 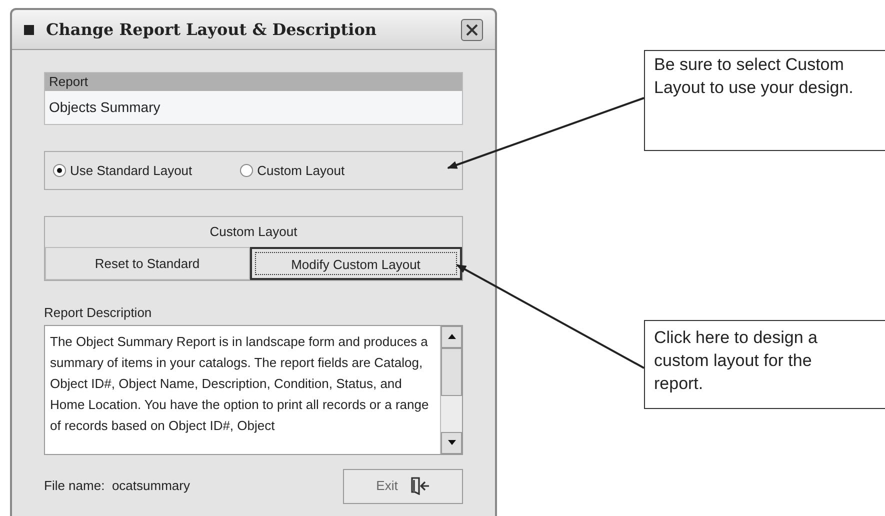 I want to click on callout-box: Click here to design a custom layout for the report., so click(x=764, y=364).